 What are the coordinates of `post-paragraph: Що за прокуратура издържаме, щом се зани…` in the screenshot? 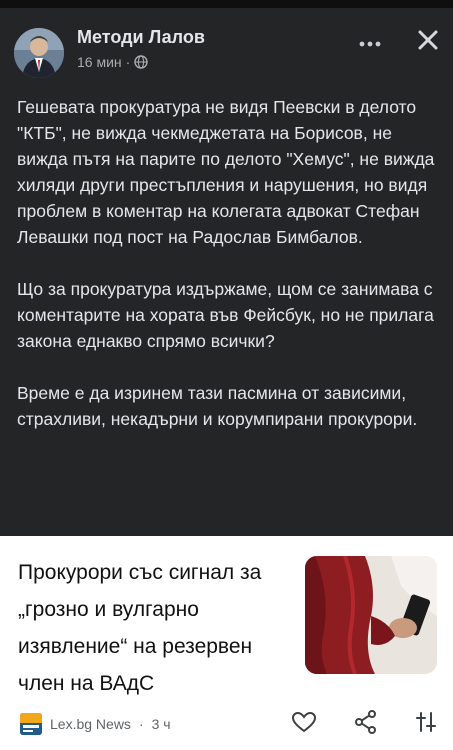 It's located at (225, 315).